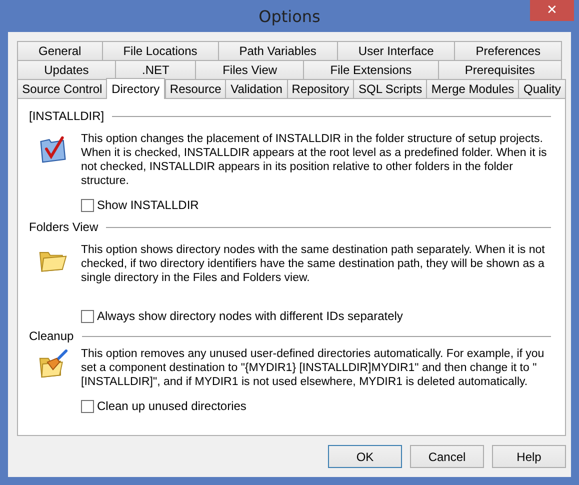 The height and width of the screenshot is (485, 579). Describe the element at coordinates (160, 50) in the screenshot. I see `tab: File Locations` at that location.